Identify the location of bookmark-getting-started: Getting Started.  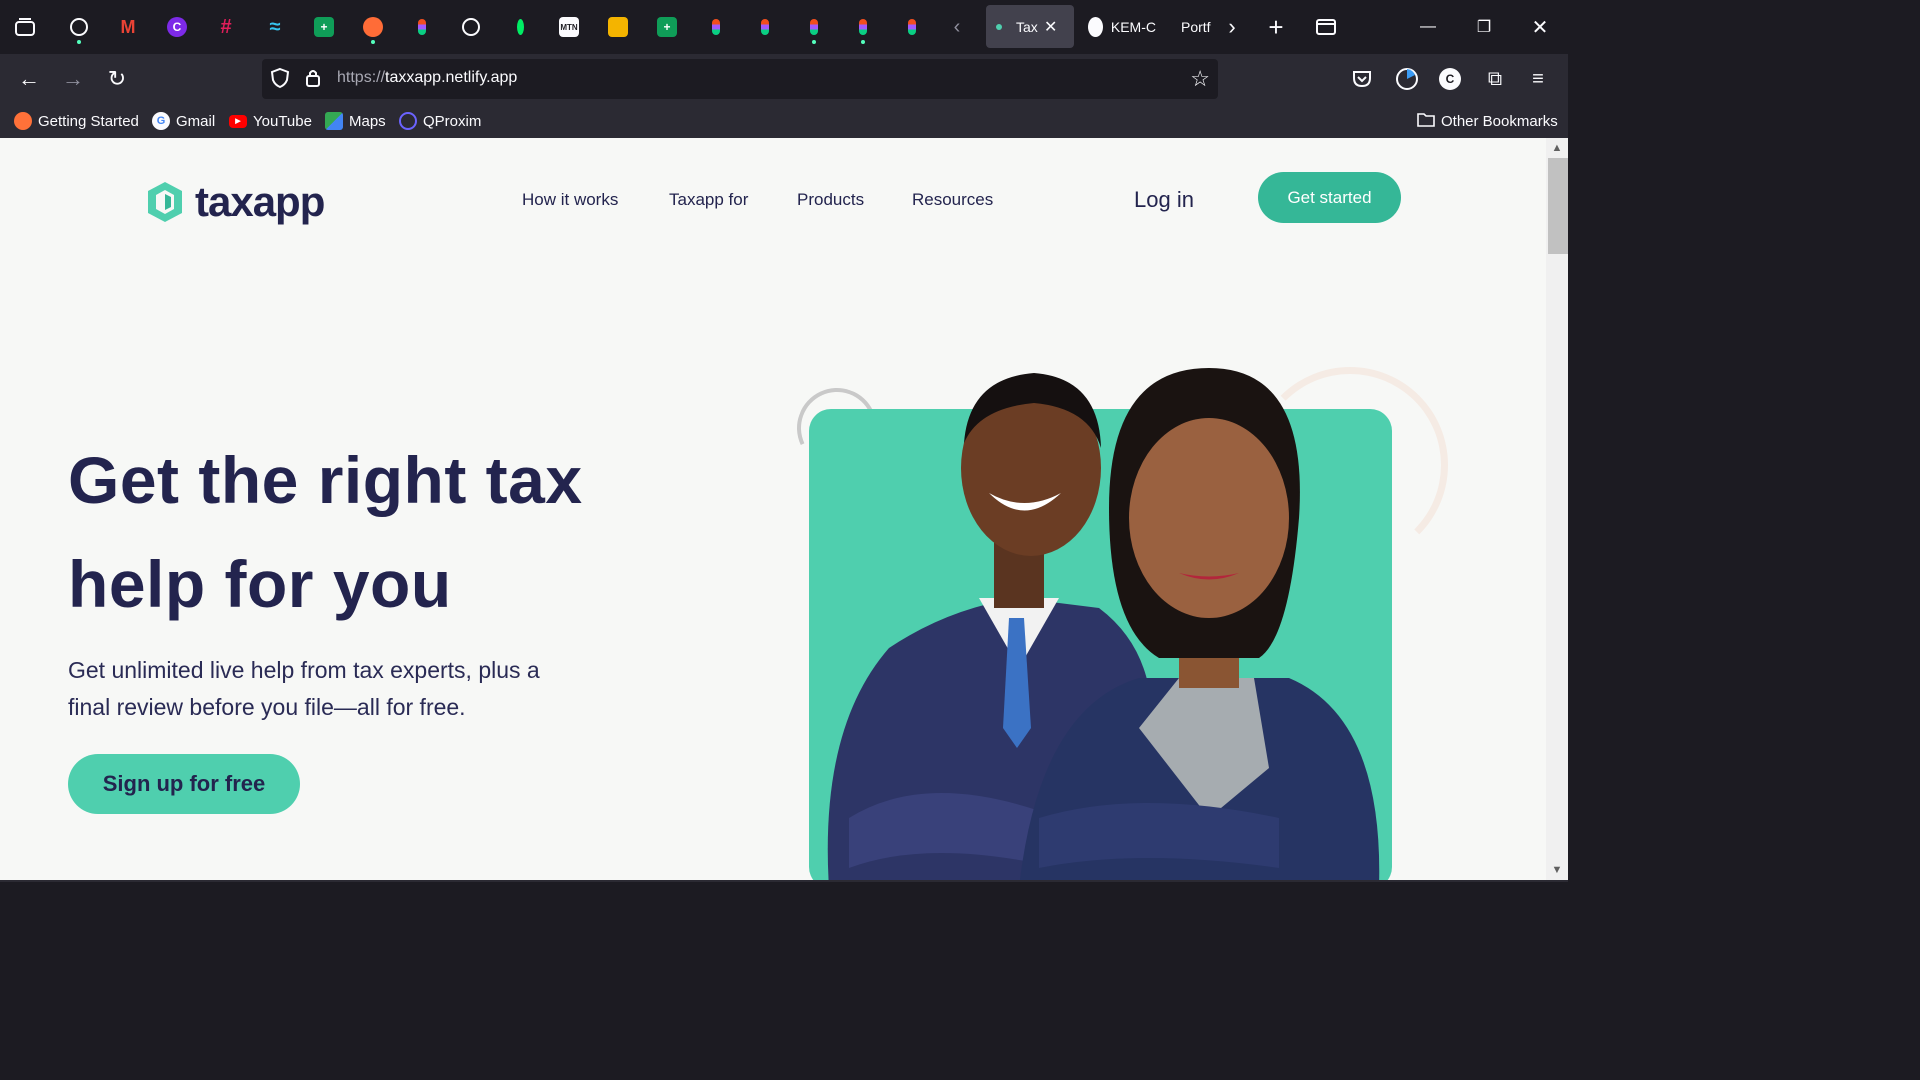
(76, 121).